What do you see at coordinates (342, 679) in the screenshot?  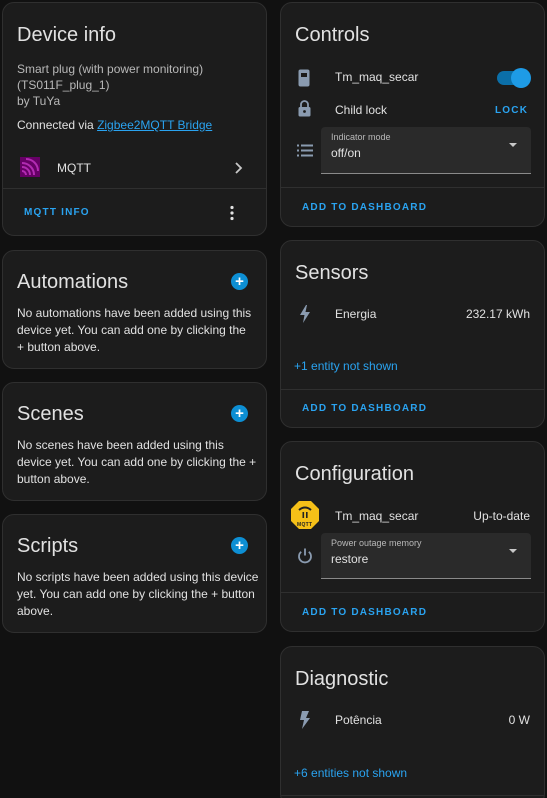 I see `diagnostic-title: Diagnostic` at bounding box center [342, 679].